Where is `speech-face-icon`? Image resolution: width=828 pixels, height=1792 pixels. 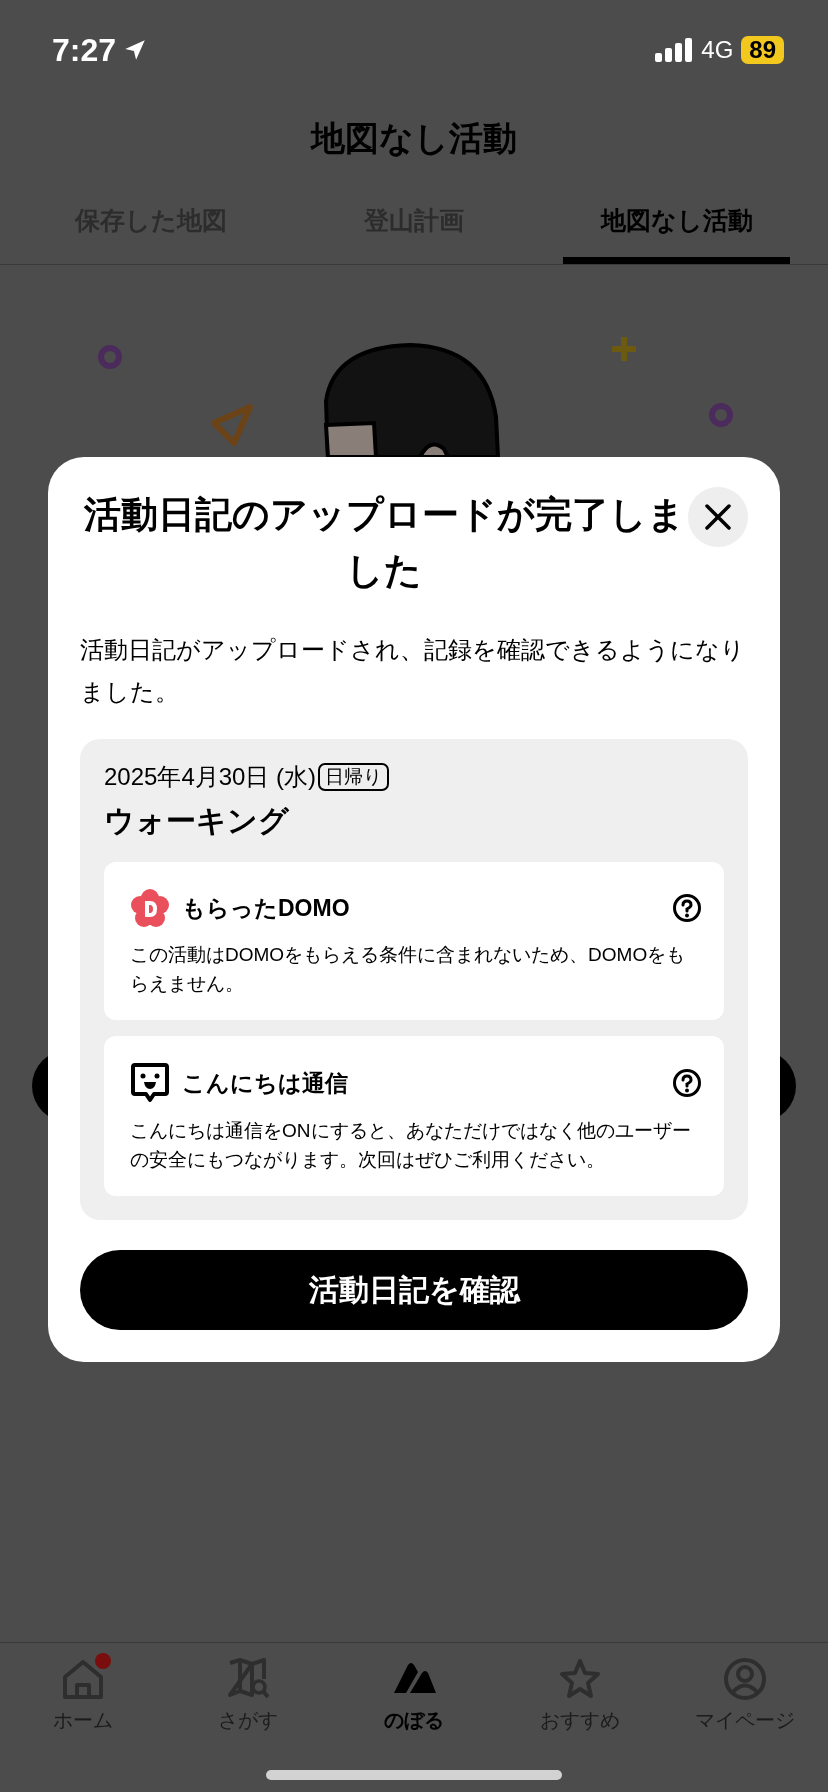 speech-face-icon is located at coordinates (150, 1083).